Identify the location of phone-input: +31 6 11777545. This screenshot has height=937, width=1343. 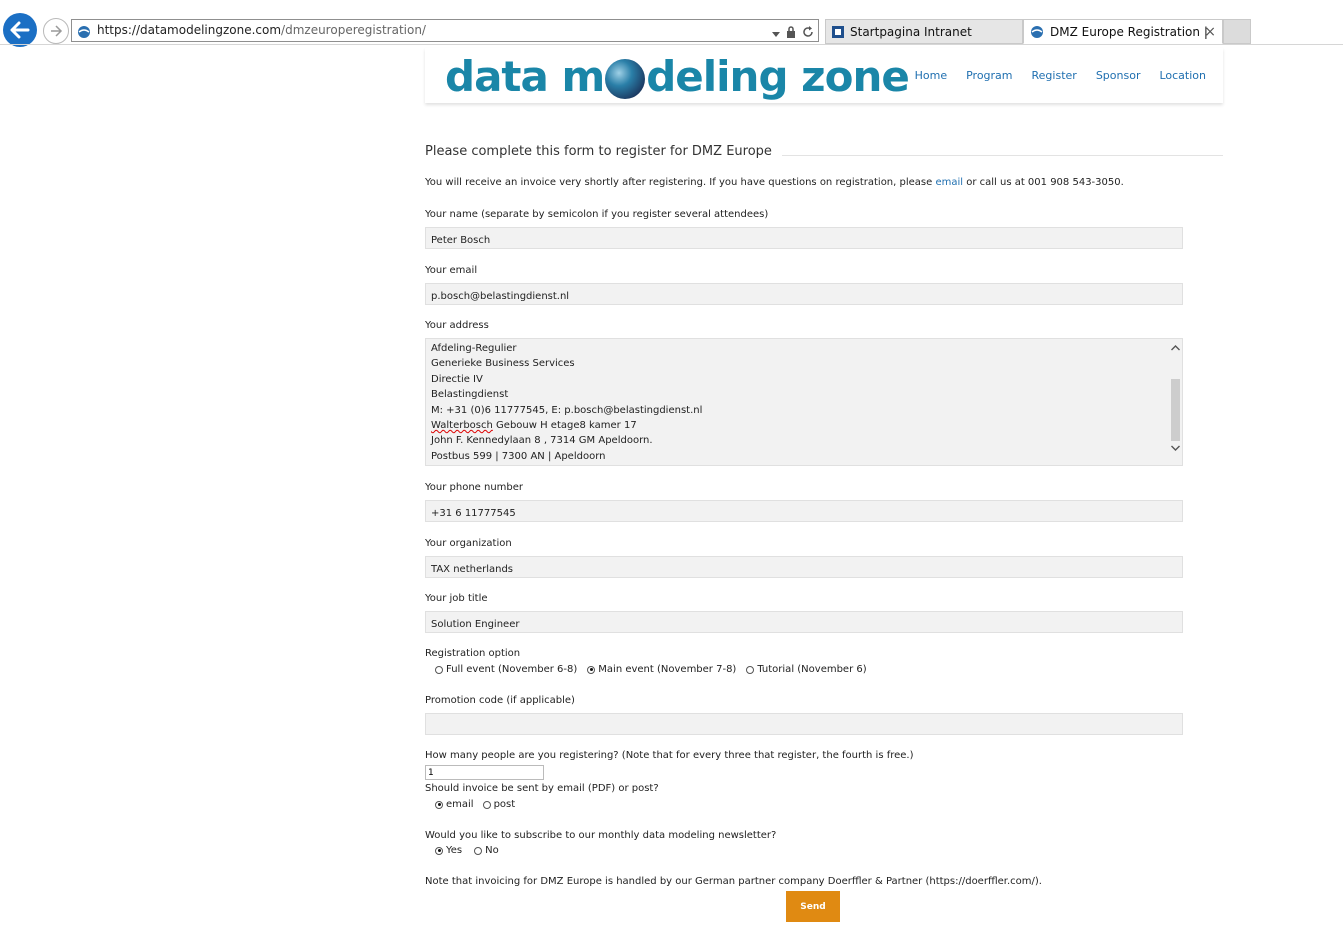
(804, 511).